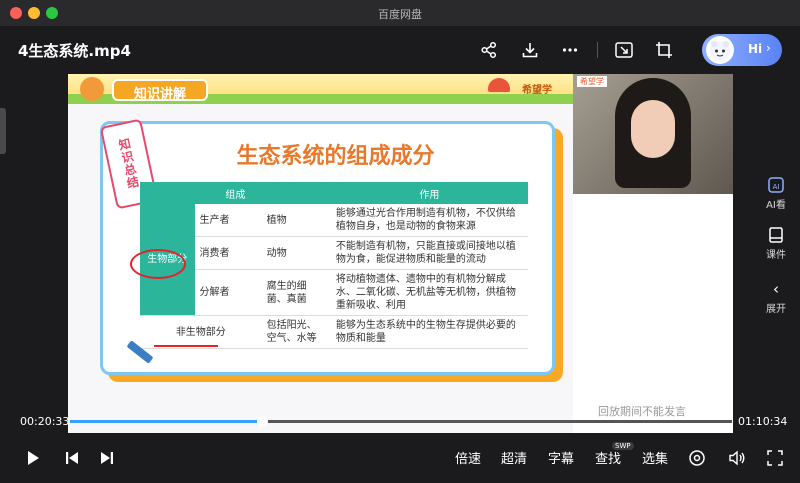 Image resolution: width=800 pixels, height=483 pixels. What do you see at coordinates (775, 458) in the screenshot?
I see `fullscreen-icon` at bounding box center [775, 458].